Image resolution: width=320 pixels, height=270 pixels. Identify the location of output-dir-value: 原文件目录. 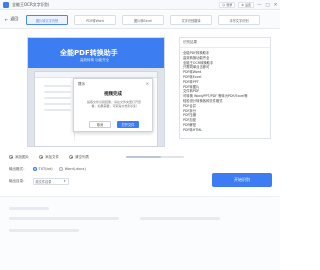
(43, 181).